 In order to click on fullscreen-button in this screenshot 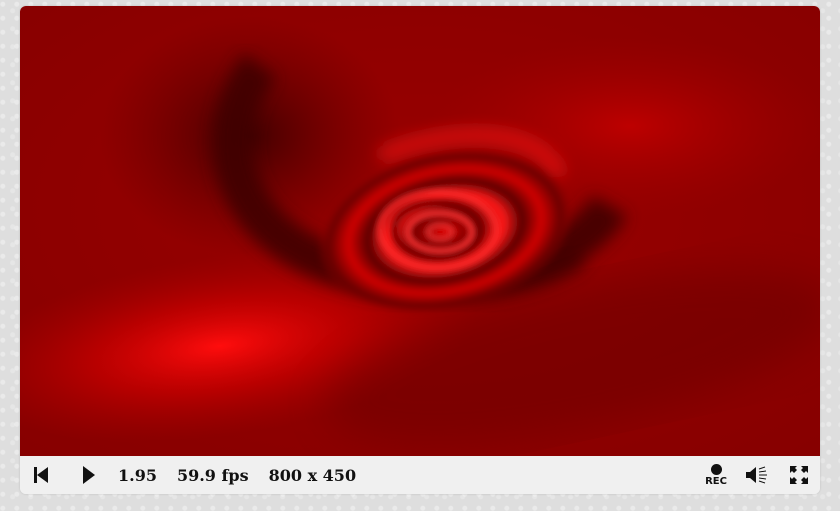, I will do `click(799, 475)`.